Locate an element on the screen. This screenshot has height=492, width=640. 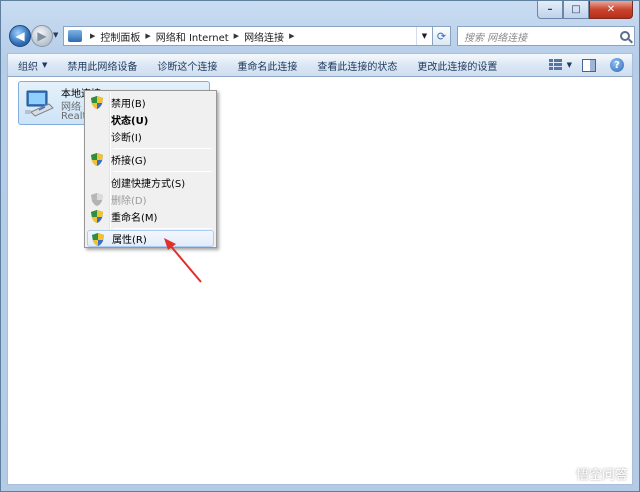
caption-buttons: – □ ✕ is located at coordinates (585, 10).